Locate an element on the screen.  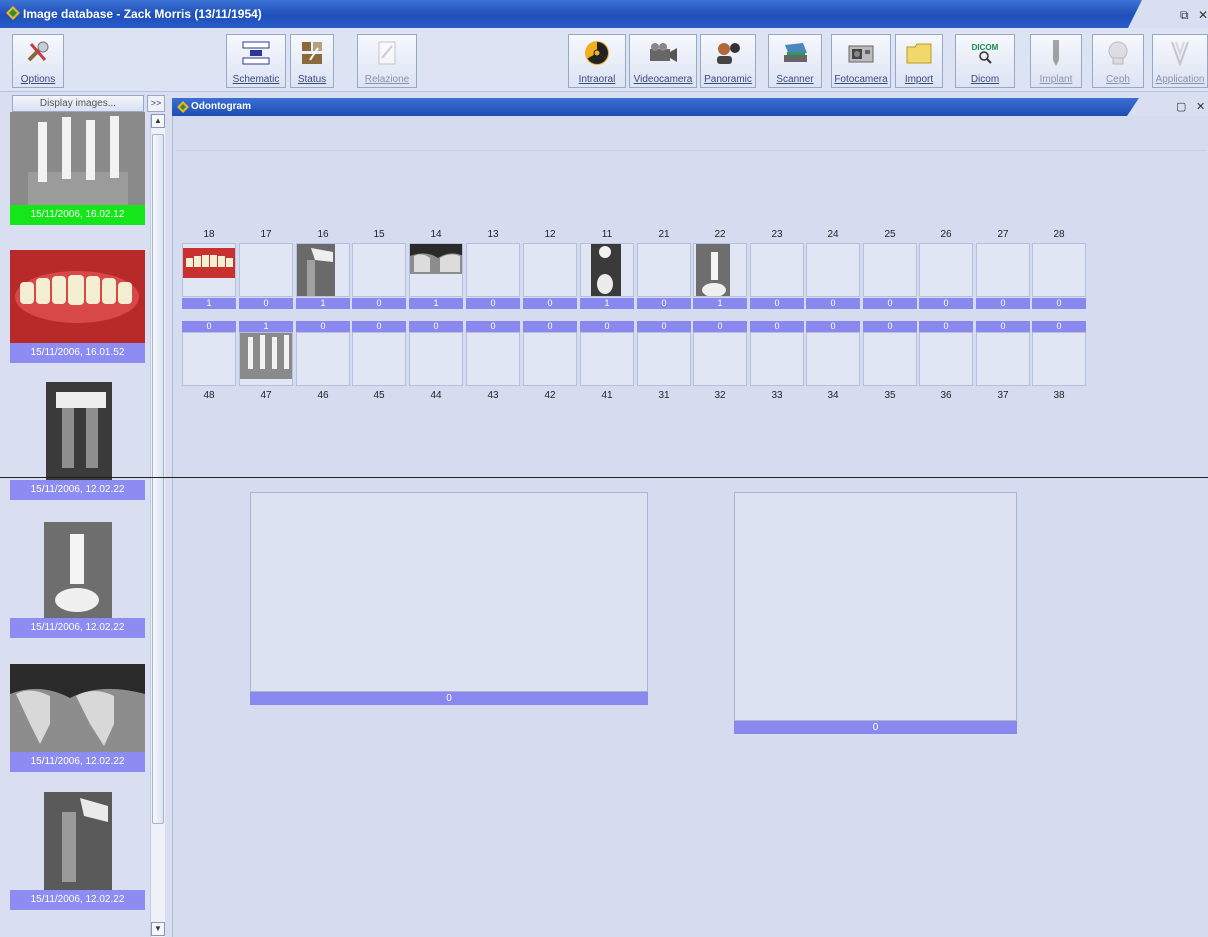
videocamera-icon is located at coordinates (663, 53).